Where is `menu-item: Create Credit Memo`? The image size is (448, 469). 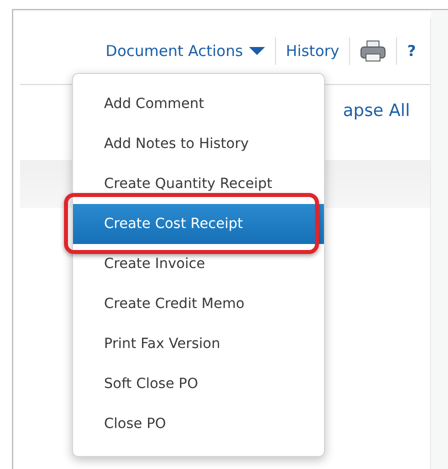 menu-item: Create Credit Memo is located at coordinates (198, 304).